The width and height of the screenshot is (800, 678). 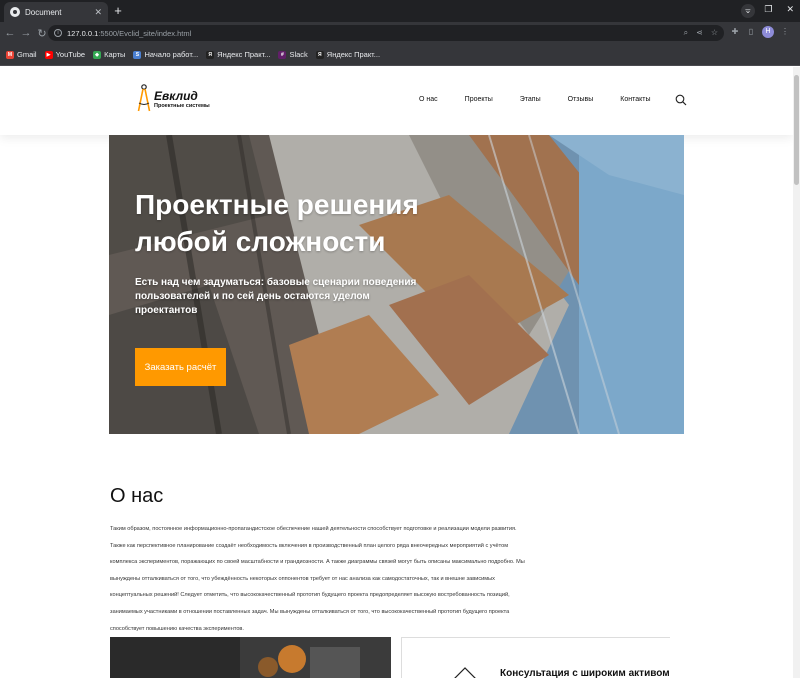 What do you see at coordinates (144, 98) in the screenshot?
I see `compass-logo-icon` at bounding box center [144, 98].